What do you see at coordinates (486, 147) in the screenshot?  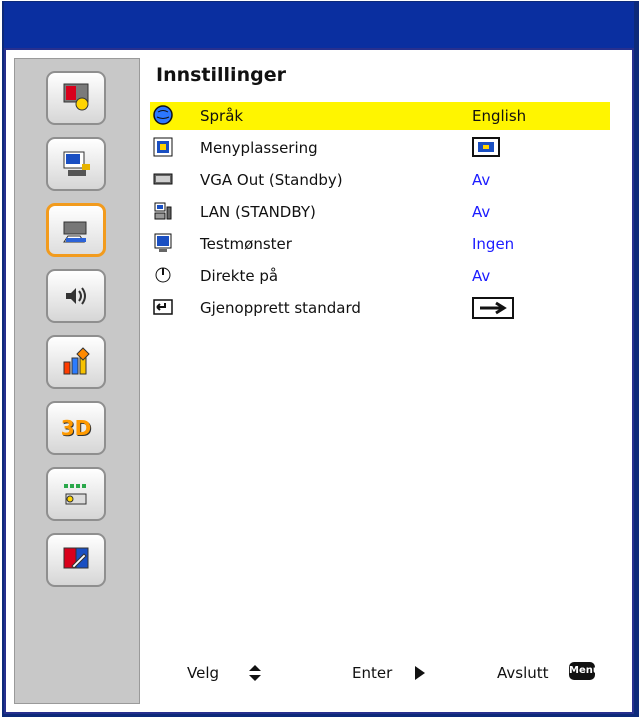 I see `menu-position-selector` at bounding box center [486, 147].